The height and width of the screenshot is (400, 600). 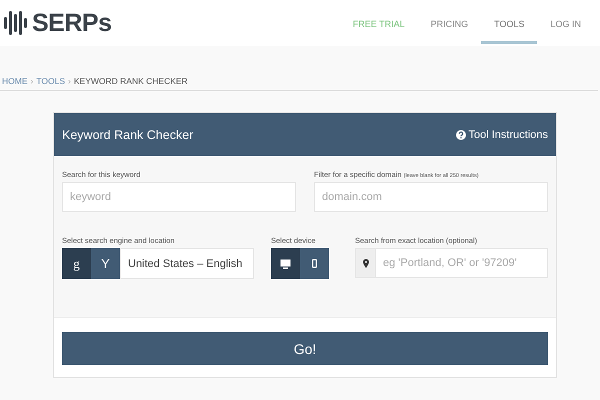 I want to click on panel-title: Keyword Rank Checker, so click(x=128, y=135).